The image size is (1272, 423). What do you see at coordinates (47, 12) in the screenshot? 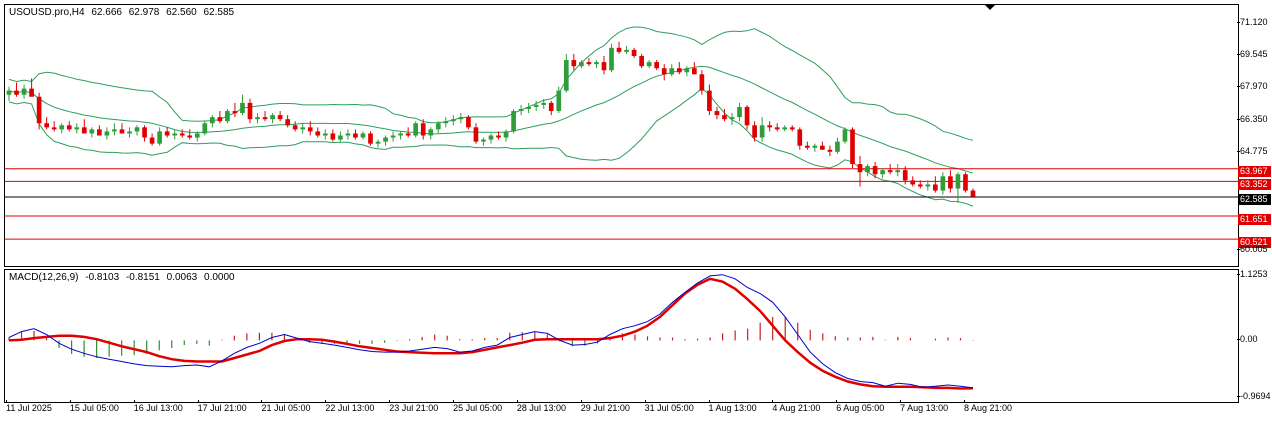
I see `symbol-timeframe-label: USOUSD.pro,H4` at bounding box center [47, 12].